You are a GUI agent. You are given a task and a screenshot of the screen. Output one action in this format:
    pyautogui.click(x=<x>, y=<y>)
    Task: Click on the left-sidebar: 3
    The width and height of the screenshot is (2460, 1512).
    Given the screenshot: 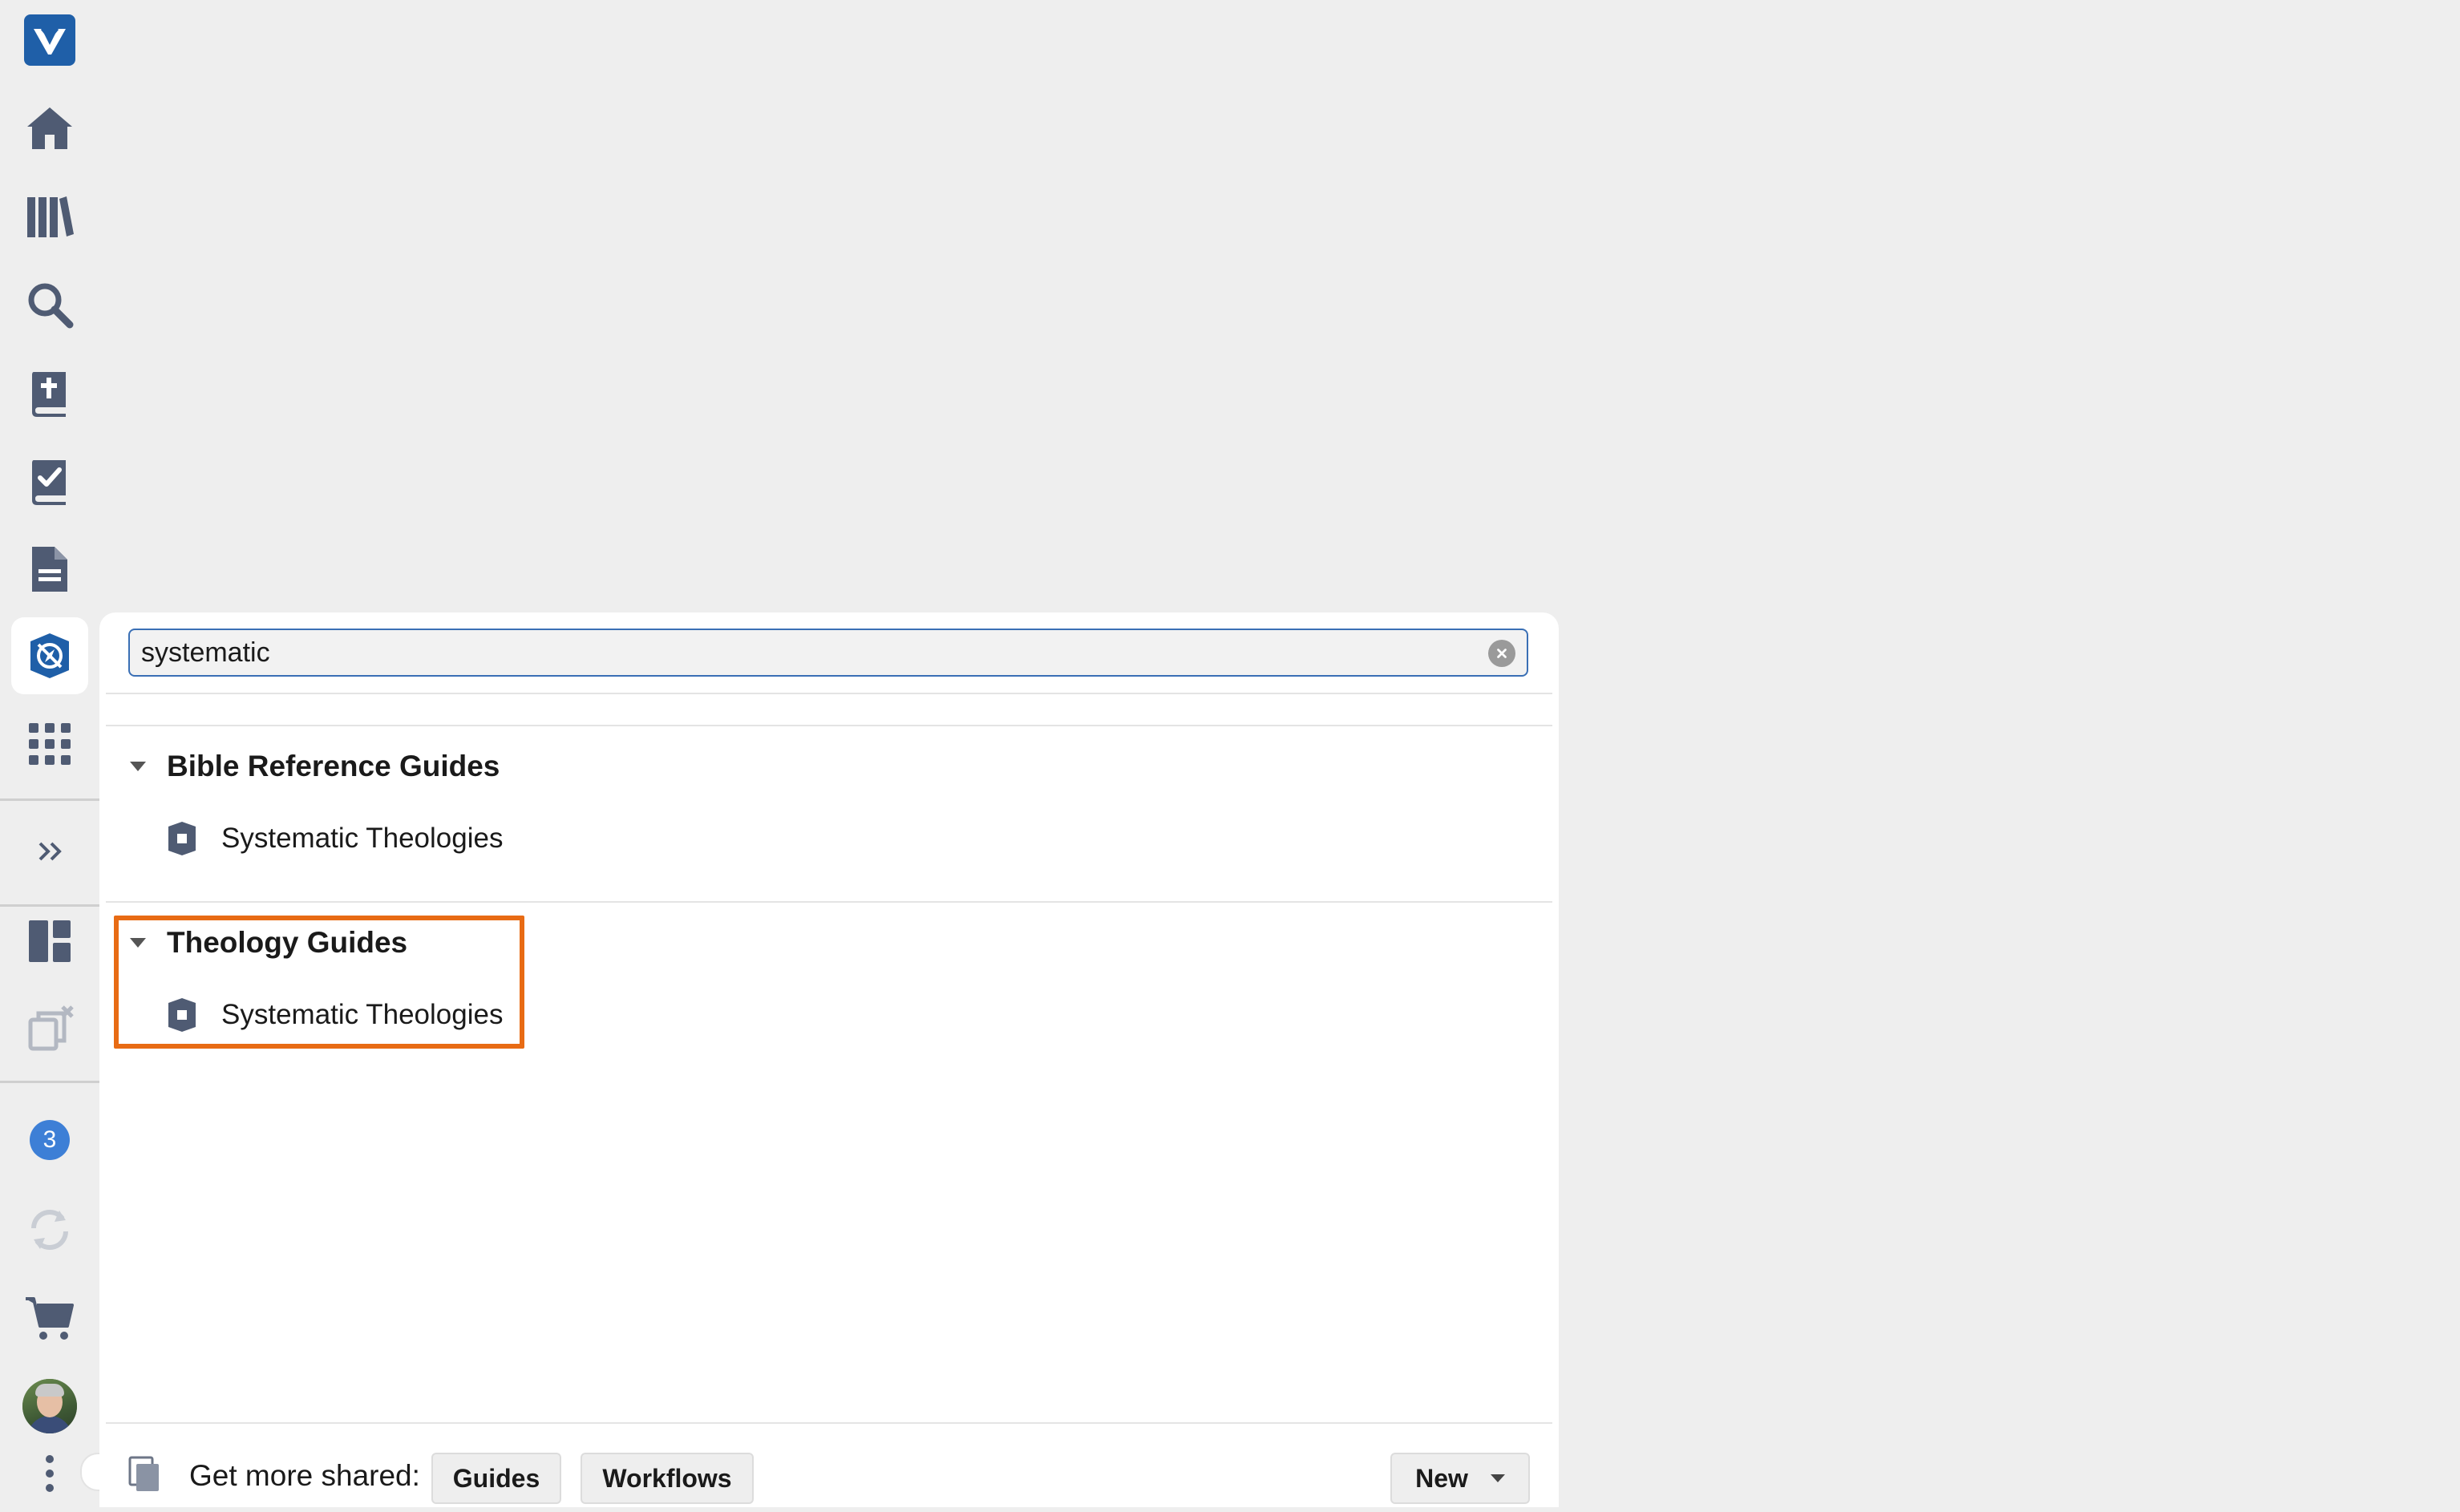 What is the action you would take?
    pyautogui.click(x=54, y=753)
    